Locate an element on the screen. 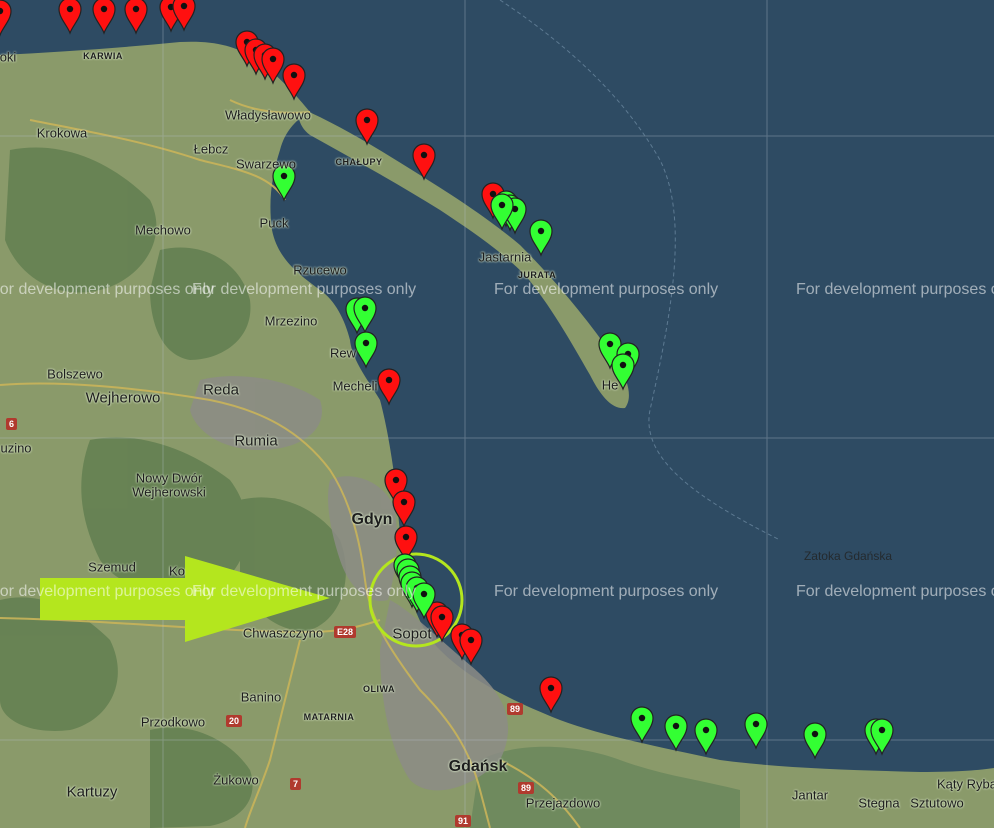  place-label-chalupy: CHAŁUPY is located at coordinates (359, 162).